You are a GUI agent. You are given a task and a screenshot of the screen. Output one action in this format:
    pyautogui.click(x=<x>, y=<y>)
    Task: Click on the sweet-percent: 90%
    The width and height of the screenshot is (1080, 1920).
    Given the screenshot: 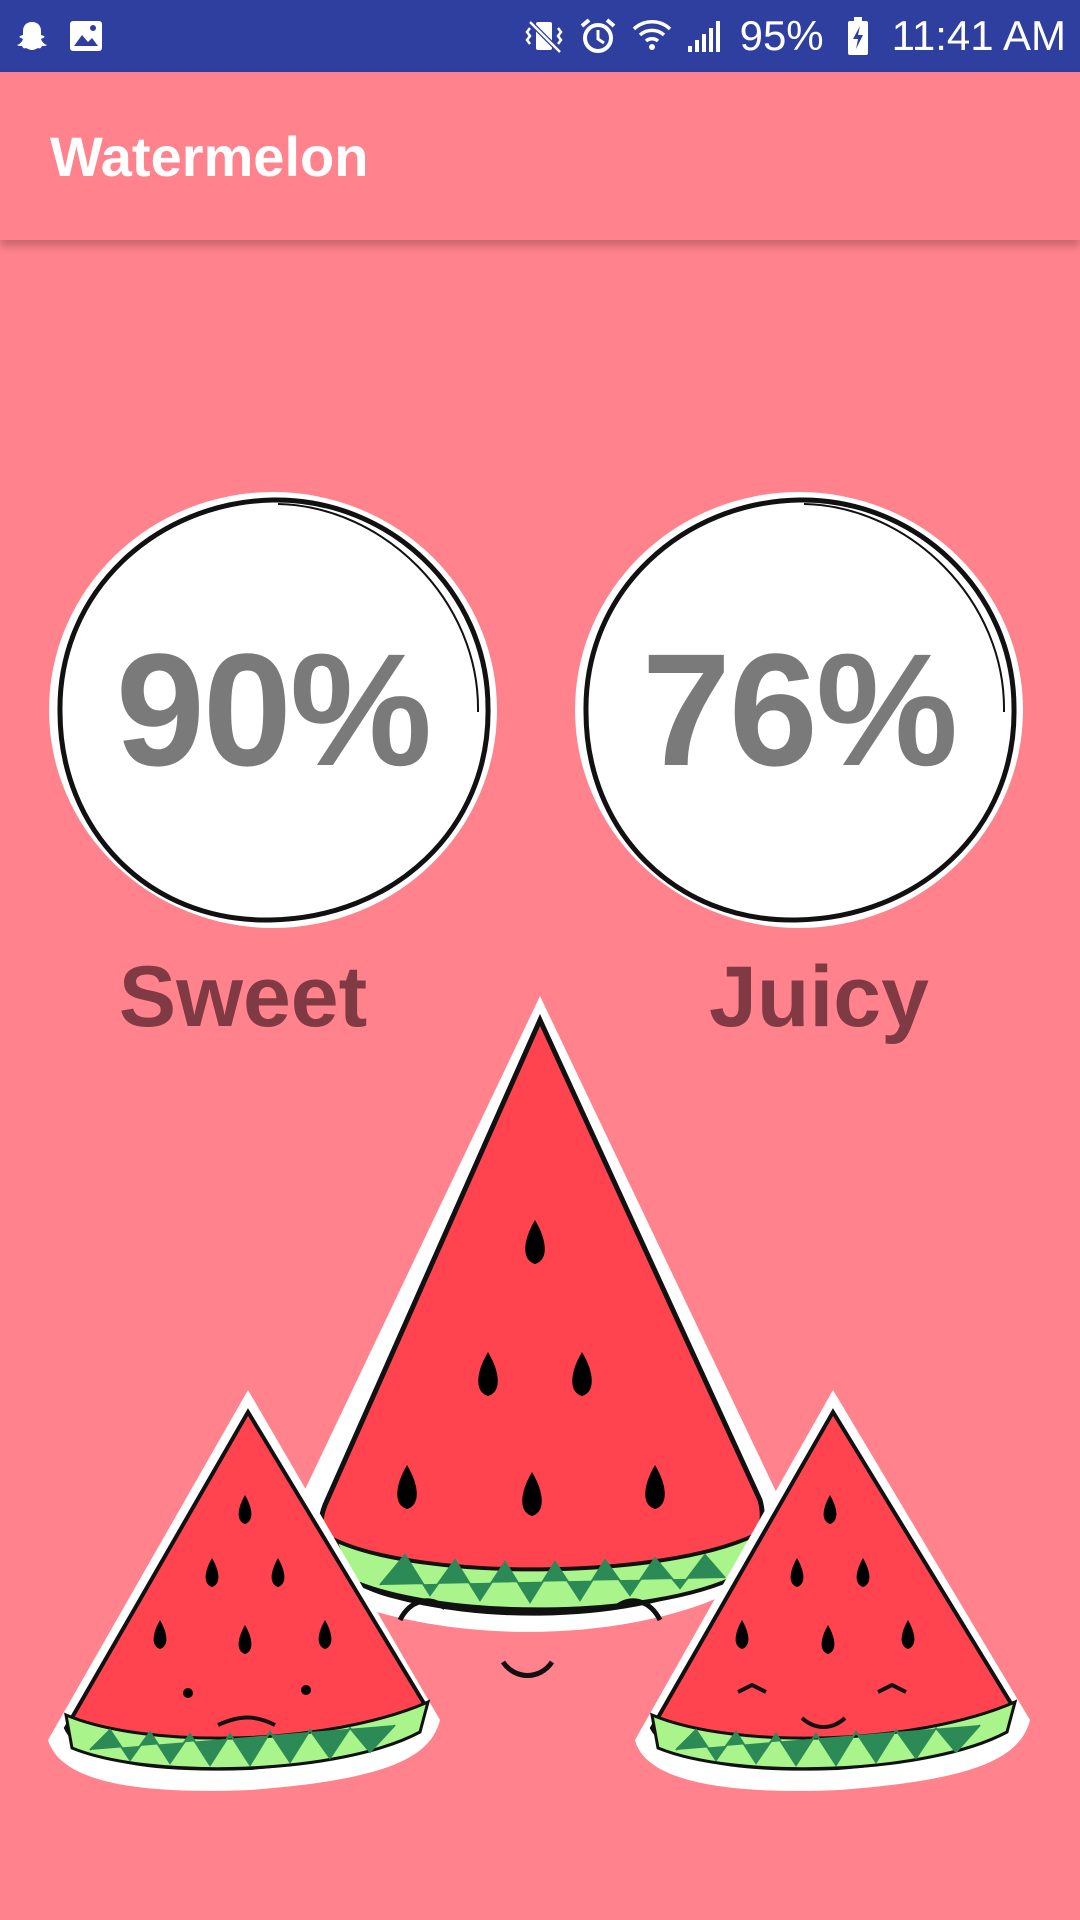 What is the action you would take?
    pyautogui.click(x=273, y=709)
    